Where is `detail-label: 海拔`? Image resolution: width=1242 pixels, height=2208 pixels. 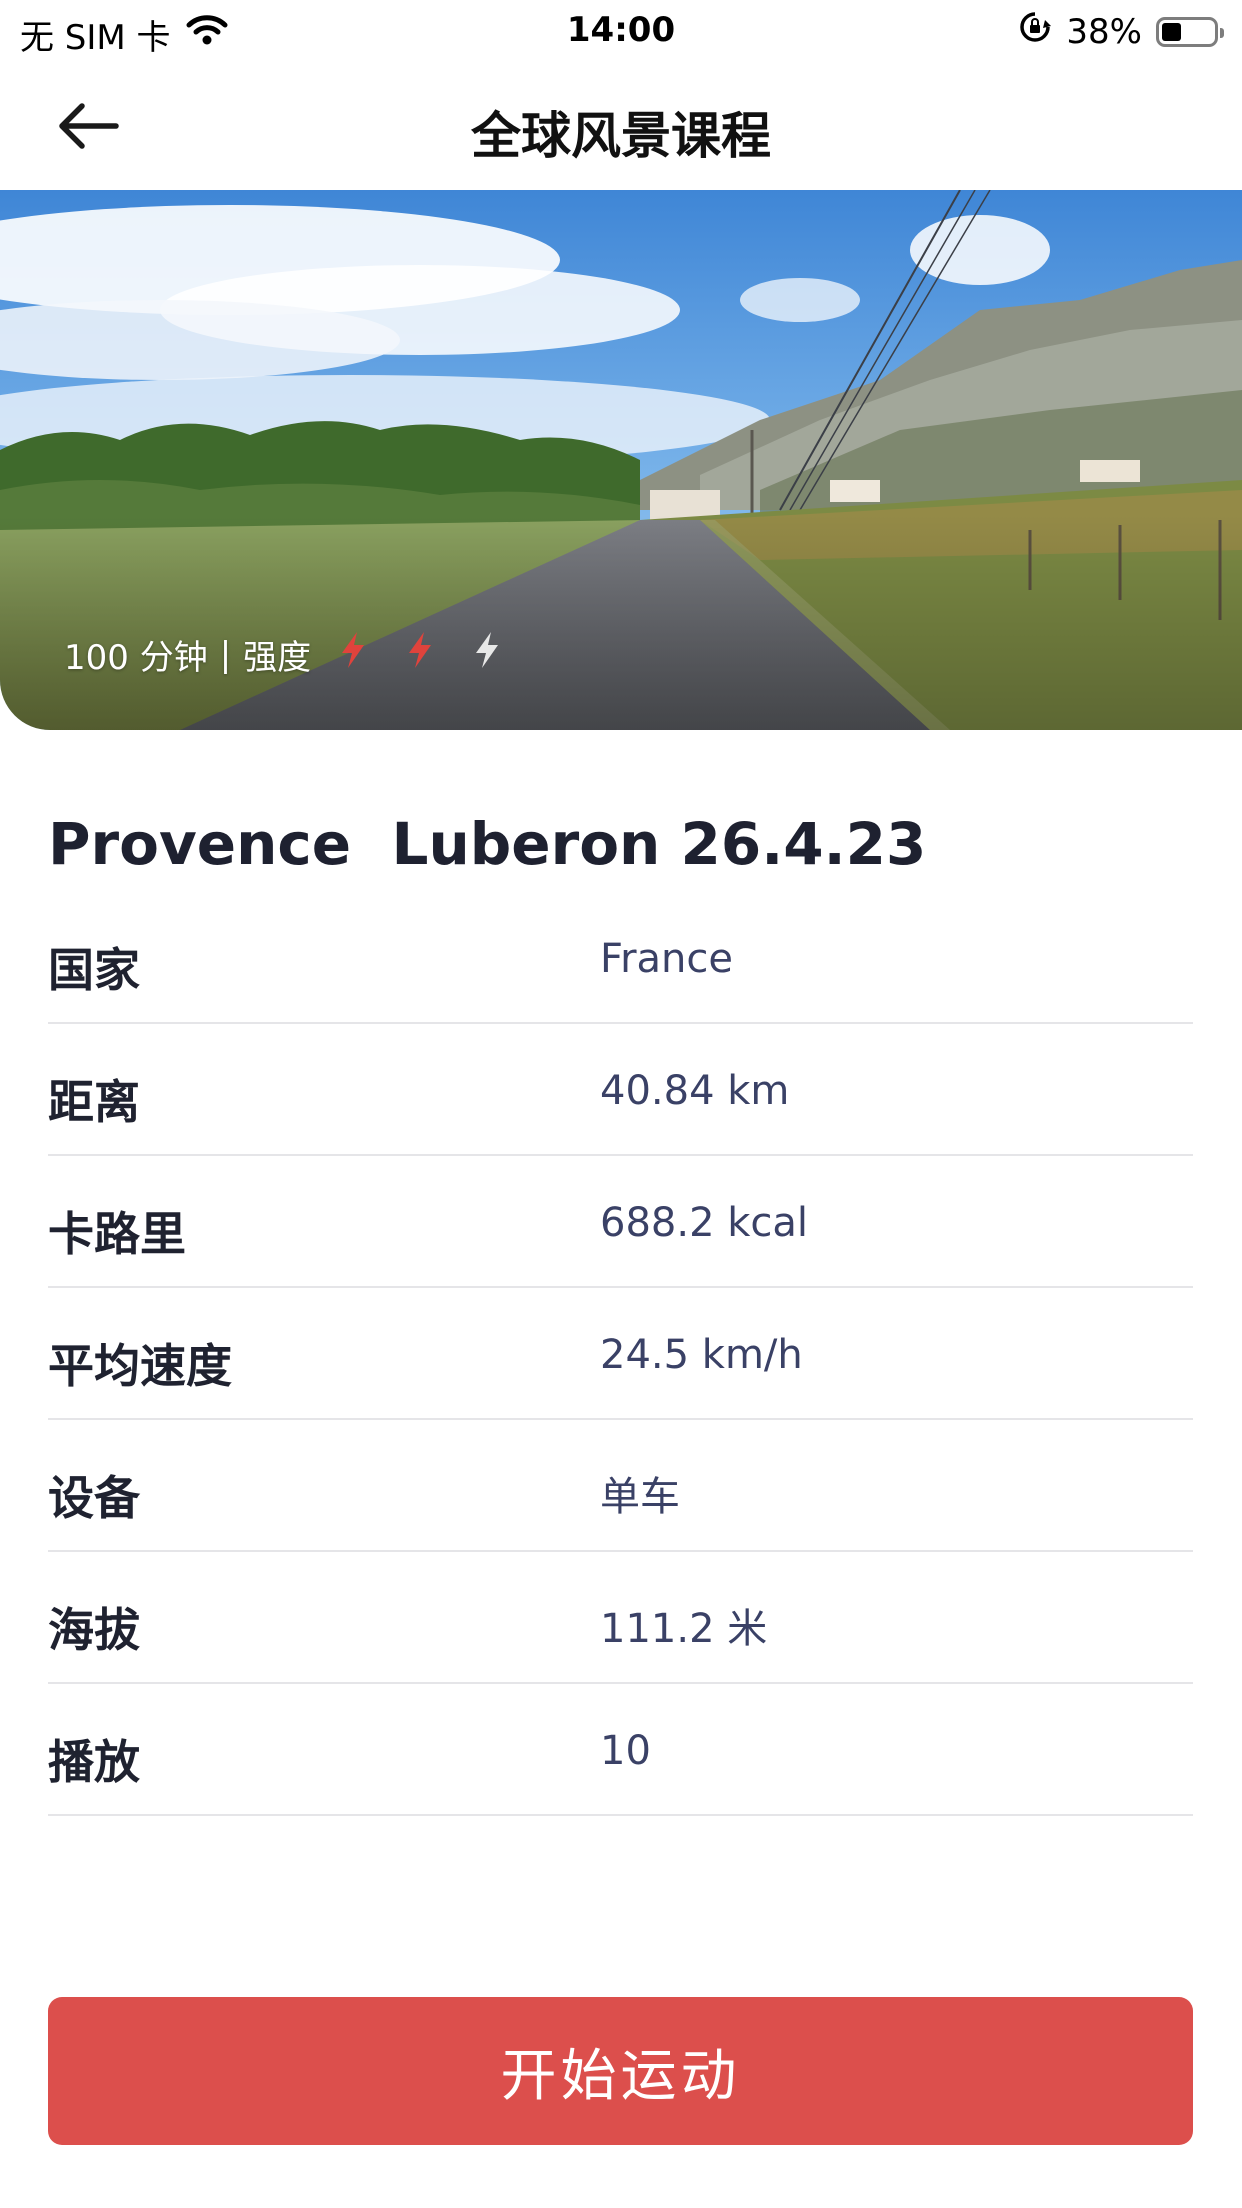
detail-label: 海拔 is located at coordinates (94, 1630).